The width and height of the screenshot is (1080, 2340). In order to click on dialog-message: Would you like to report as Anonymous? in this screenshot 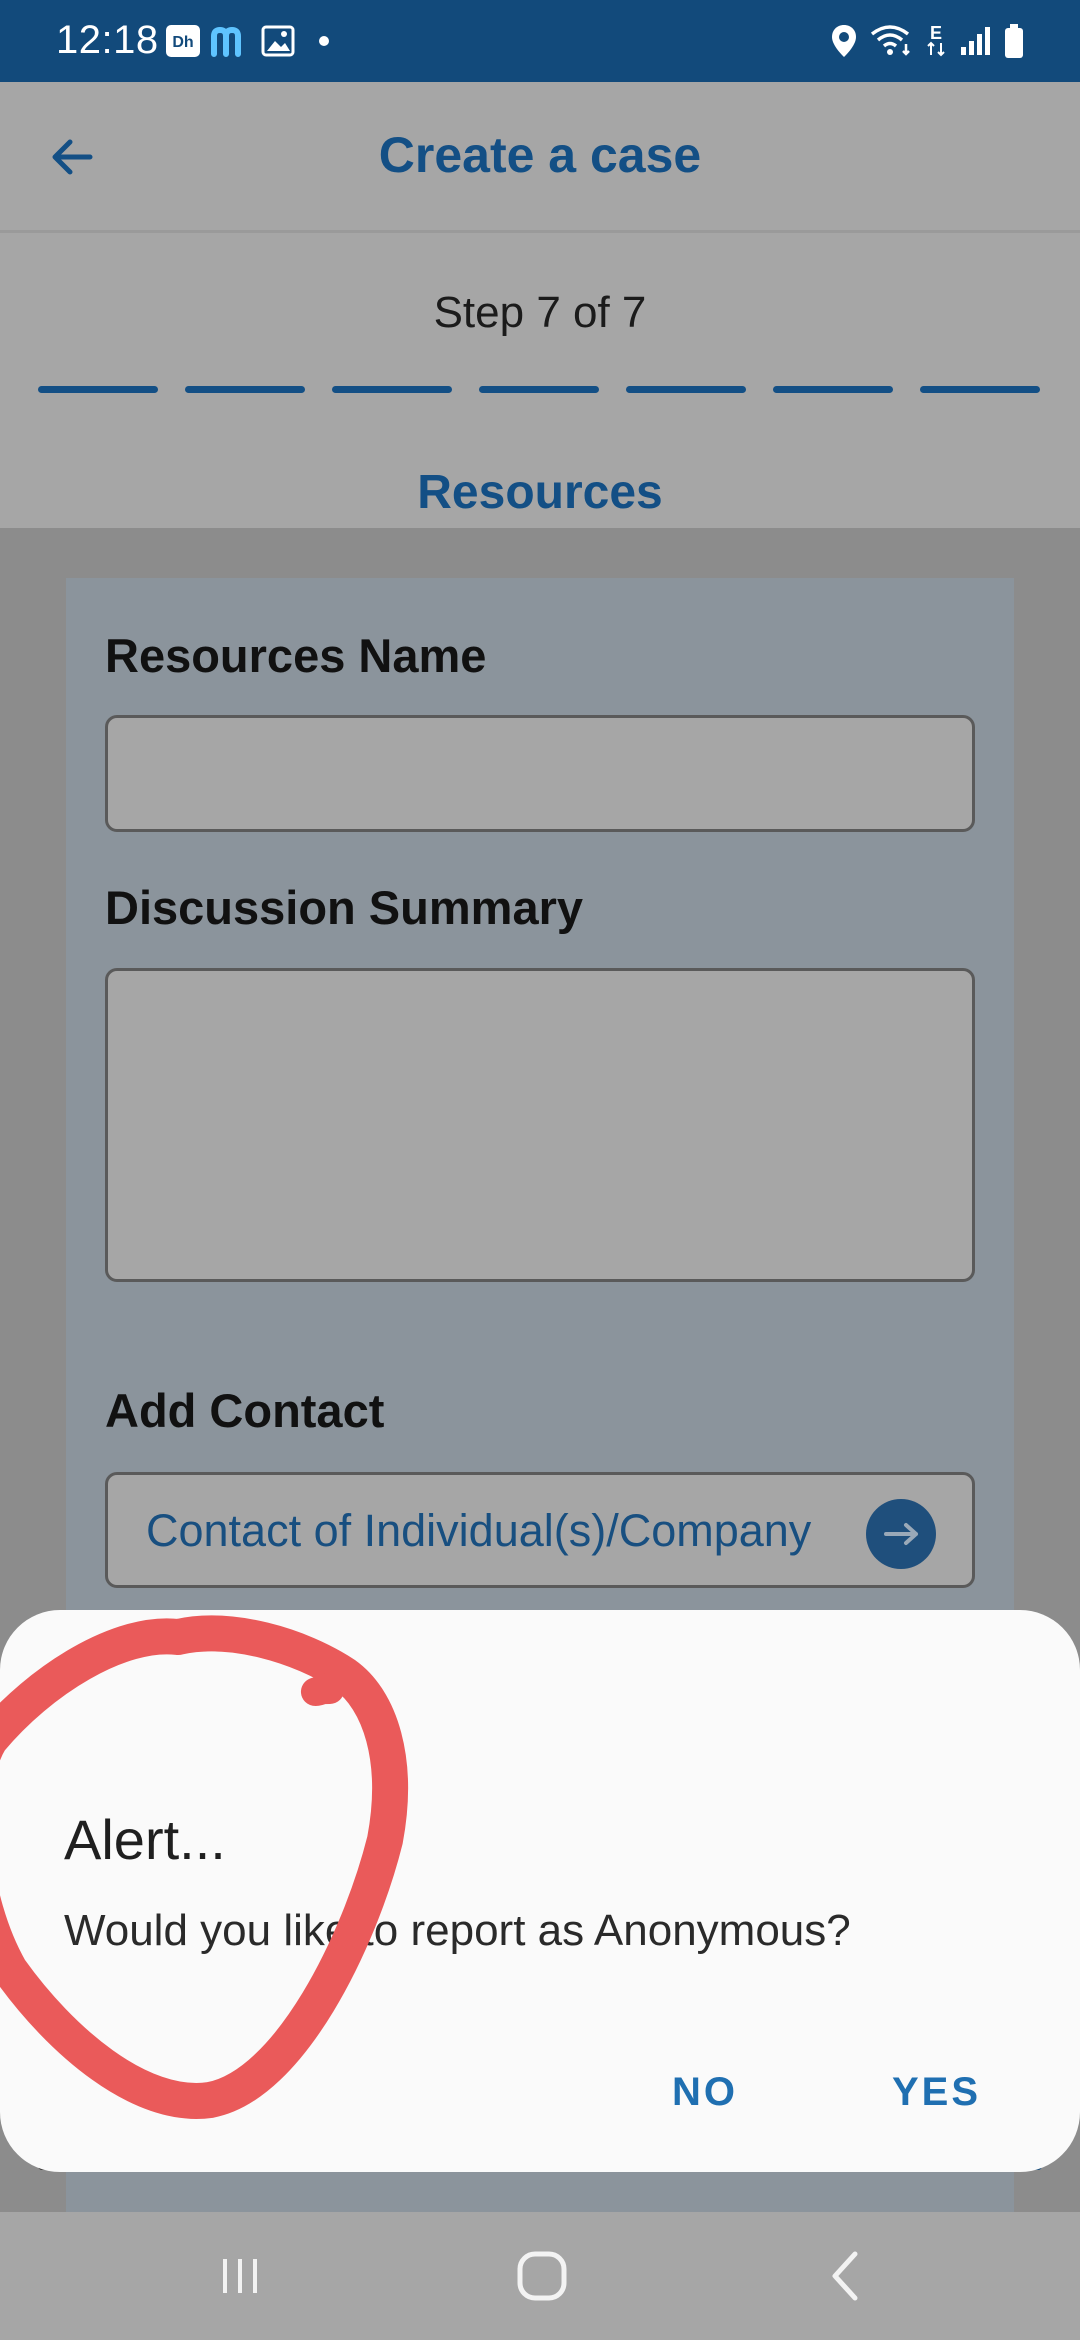, I will do `click(457, 1930)`.